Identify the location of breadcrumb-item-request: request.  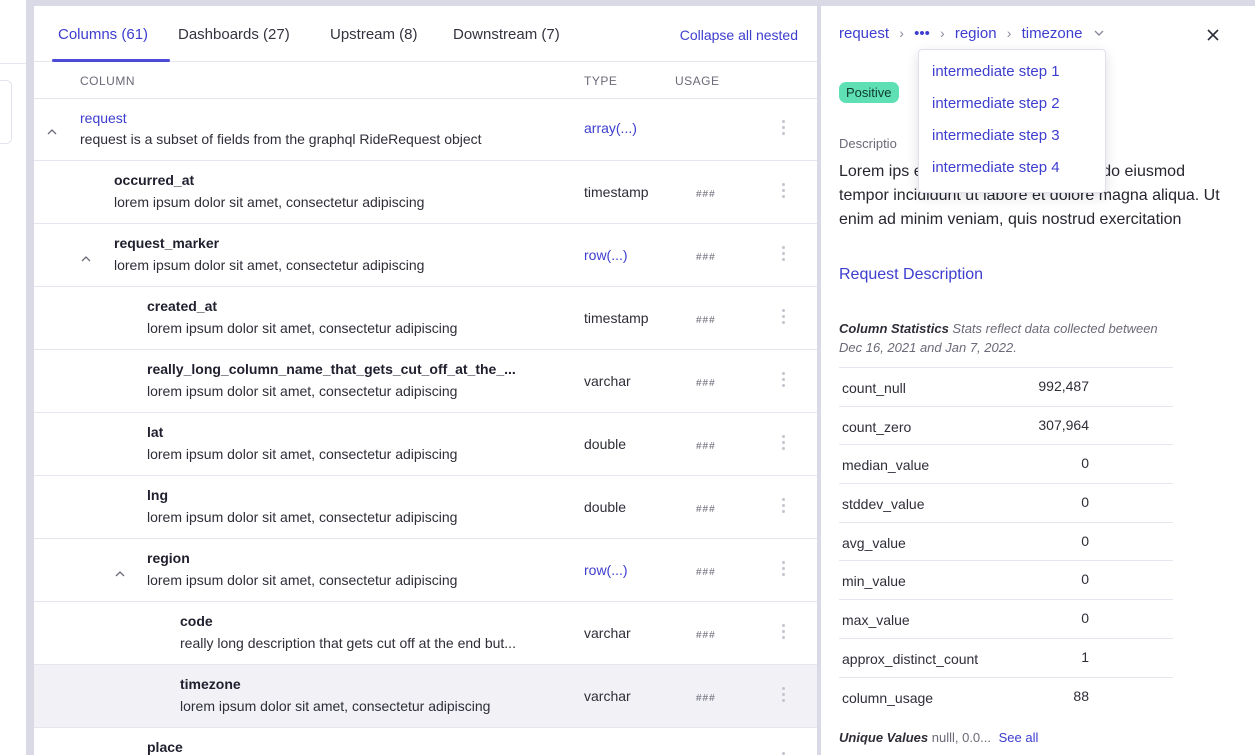
(864, 33).